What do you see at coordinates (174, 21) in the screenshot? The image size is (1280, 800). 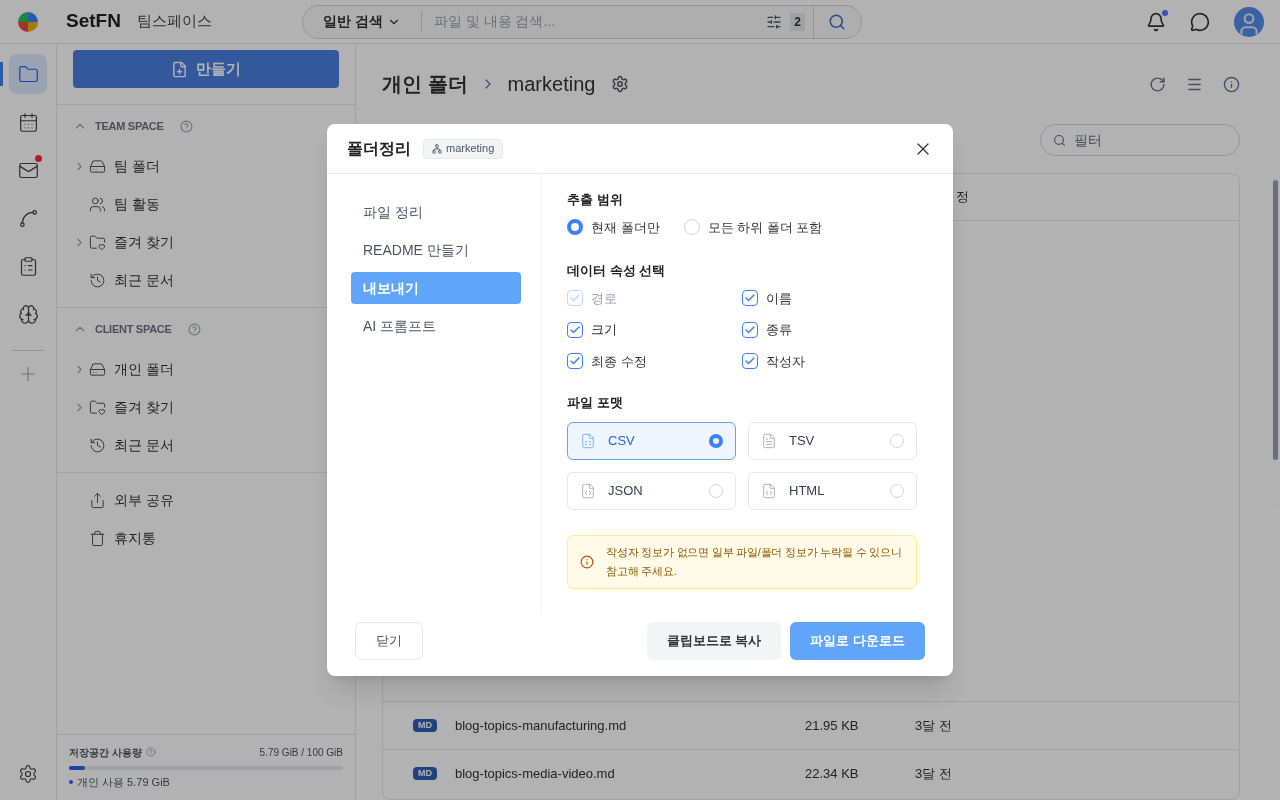 I see `workspace-name: 팀스페이스` at bounding box center [174, 21].